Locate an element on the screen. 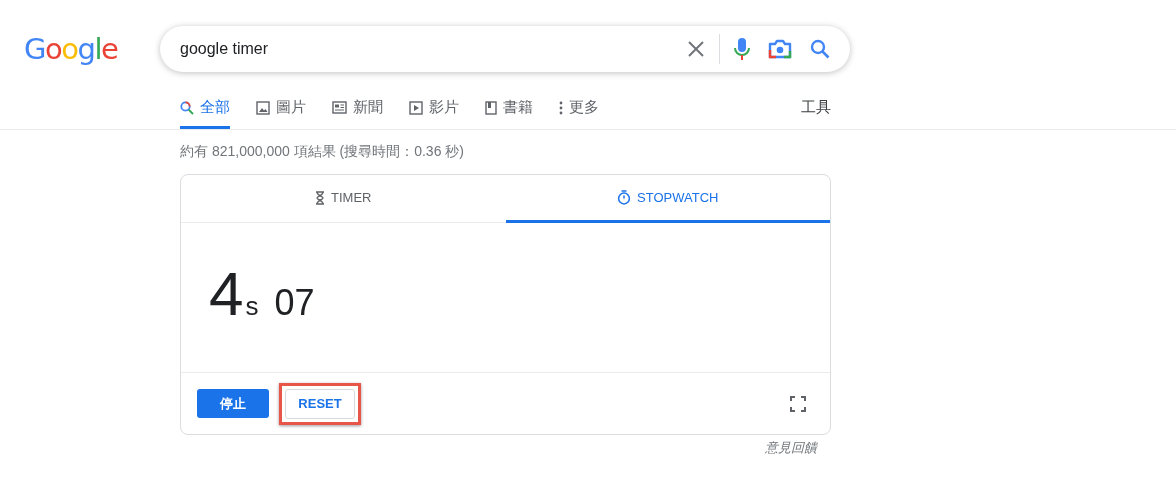 The height and width of the screenshot is (497, 1176). close-icon is located at coordinates (696, 49).